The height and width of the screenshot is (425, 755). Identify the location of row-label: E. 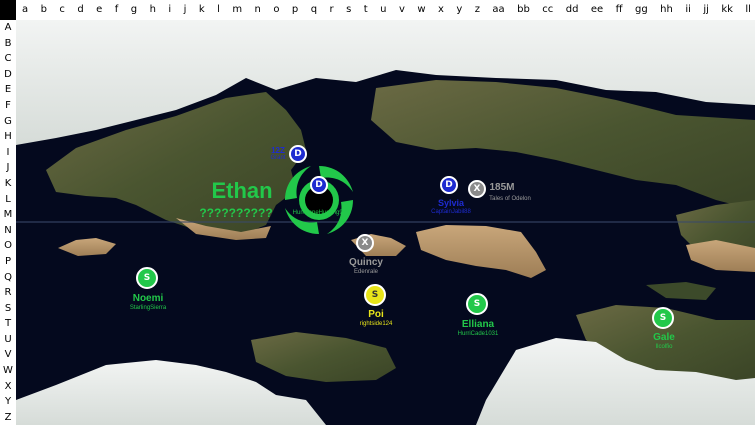
(8, 90).